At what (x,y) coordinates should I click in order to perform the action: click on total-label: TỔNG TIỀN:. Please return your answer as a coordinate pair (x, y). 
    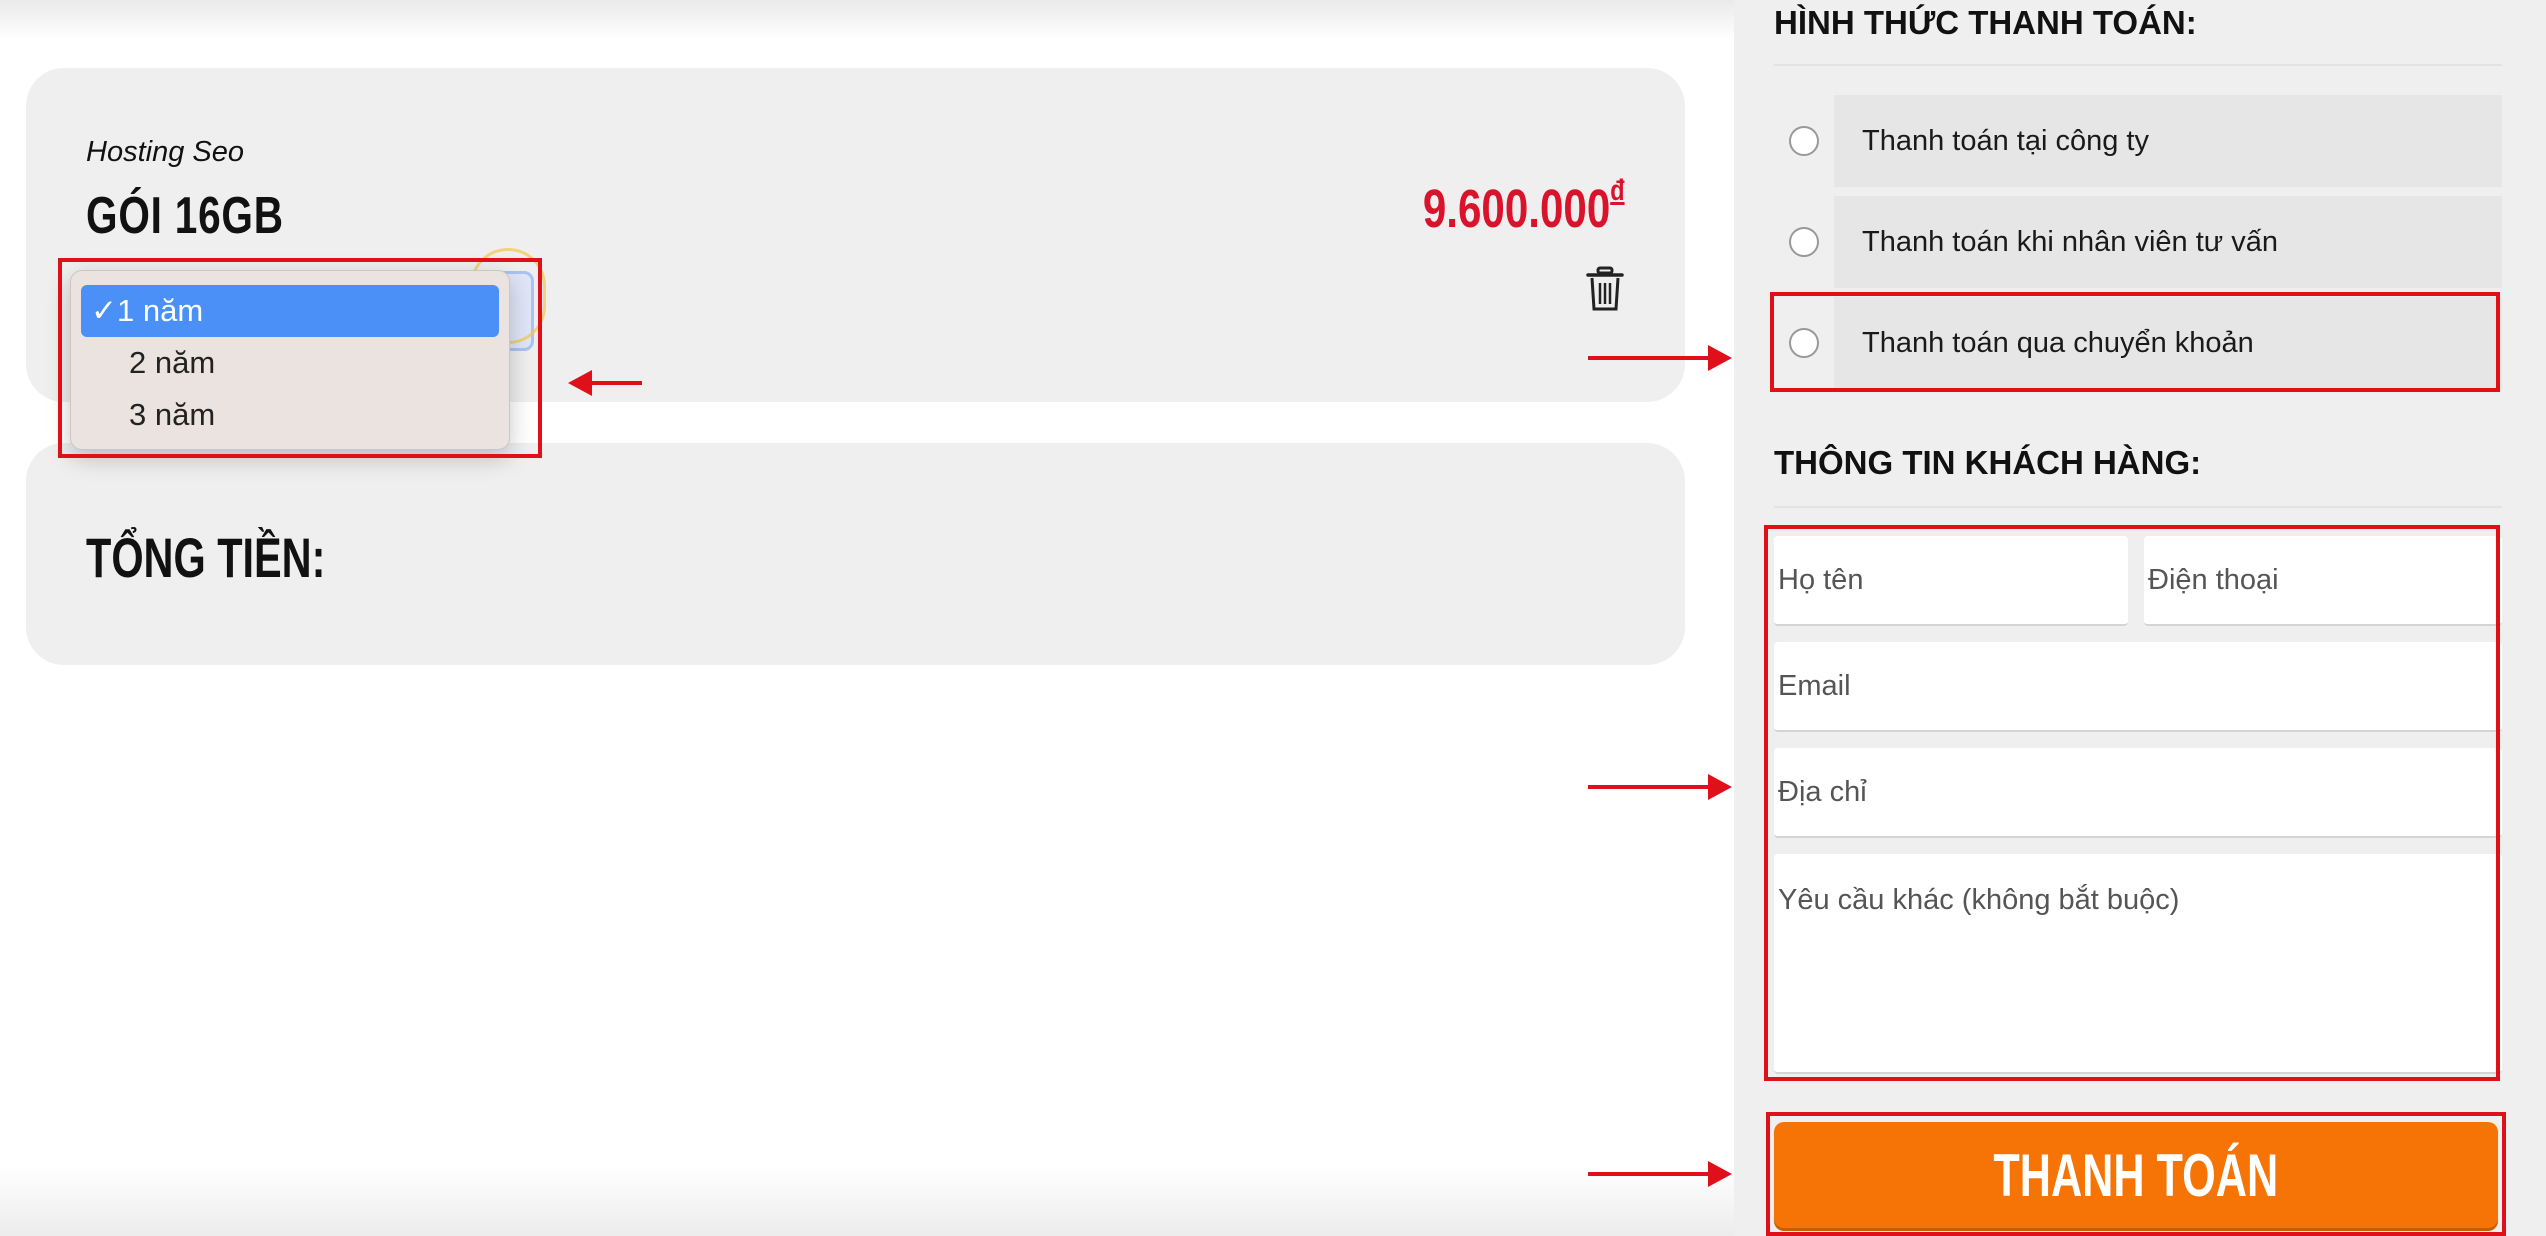
    Looking at the image, I should click on (206, 557).